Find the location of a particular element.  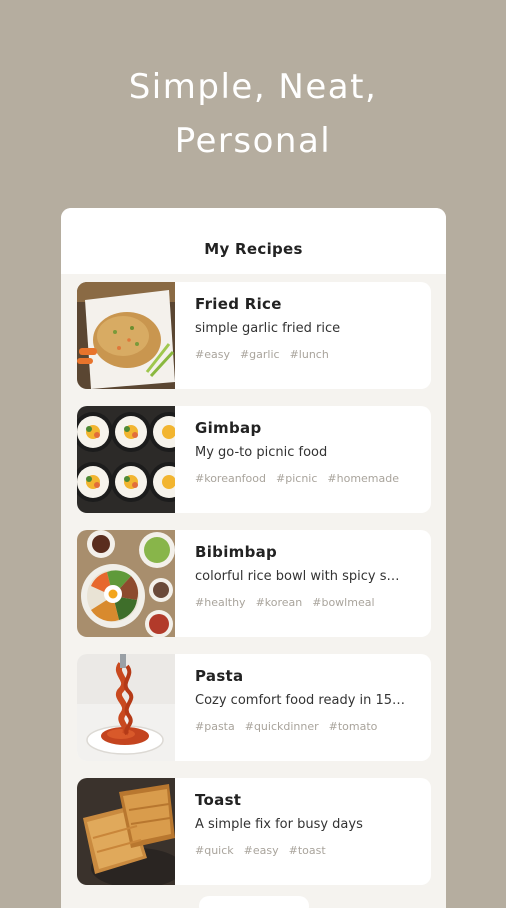

recipe-tags: #pasta #quickdinner #tomato is located at coordinates (313, 726).